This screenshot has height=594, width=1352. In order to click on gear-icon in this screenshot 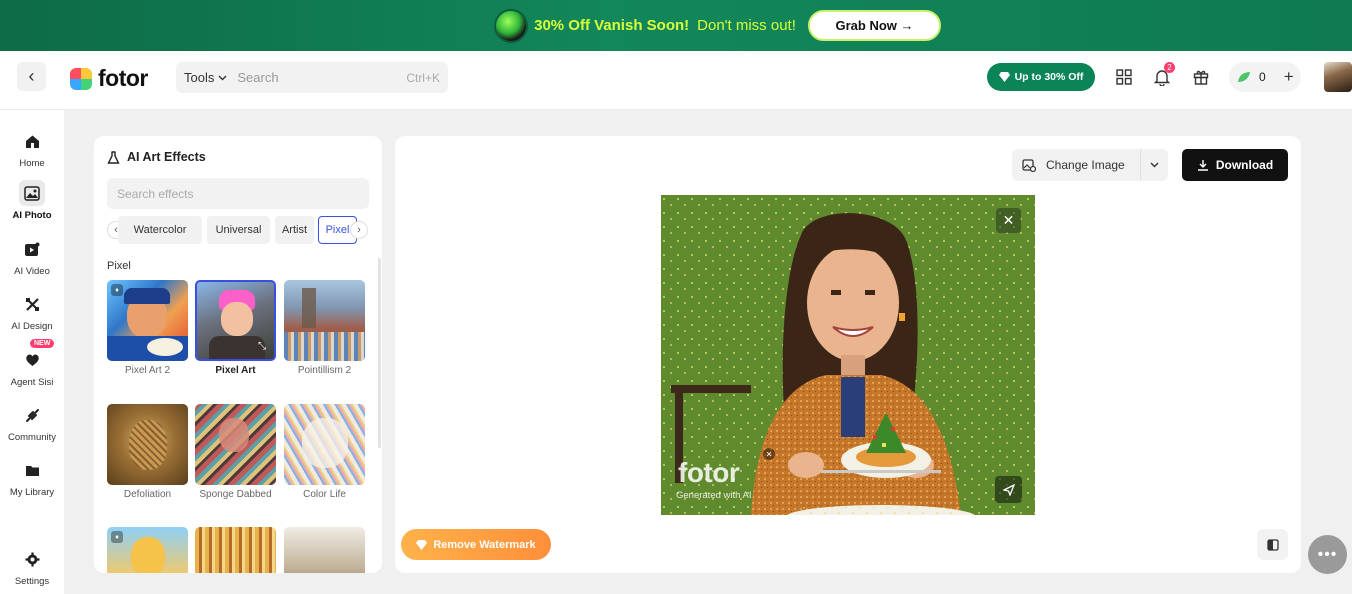, I will do `click(32, 559)`.